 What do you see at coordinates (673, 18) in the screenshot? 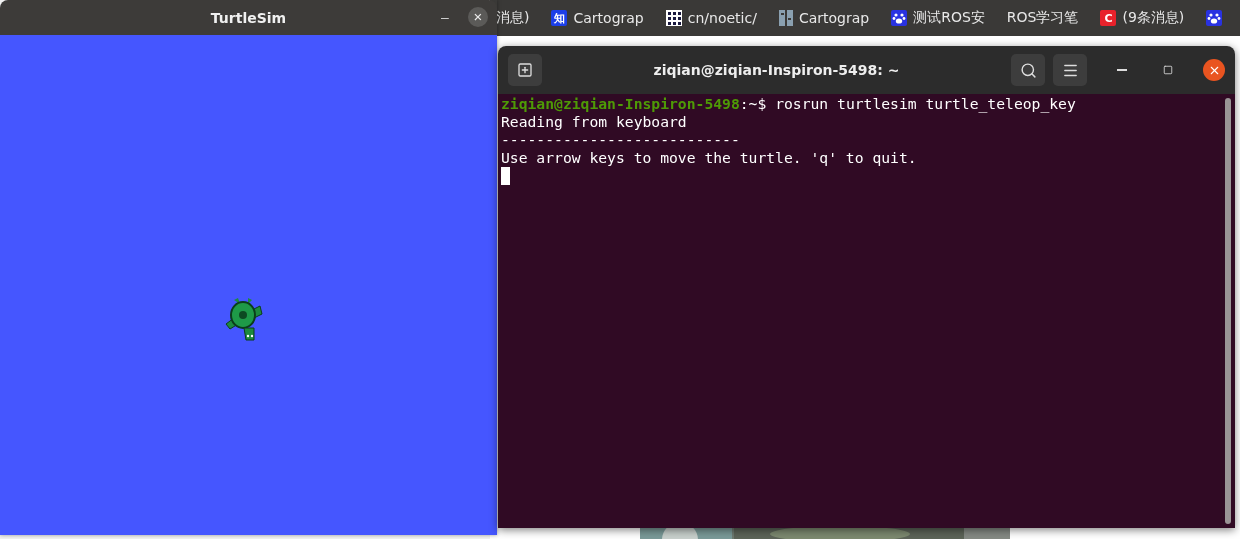
I see `grid-icon` at bounding box center [673, 18].